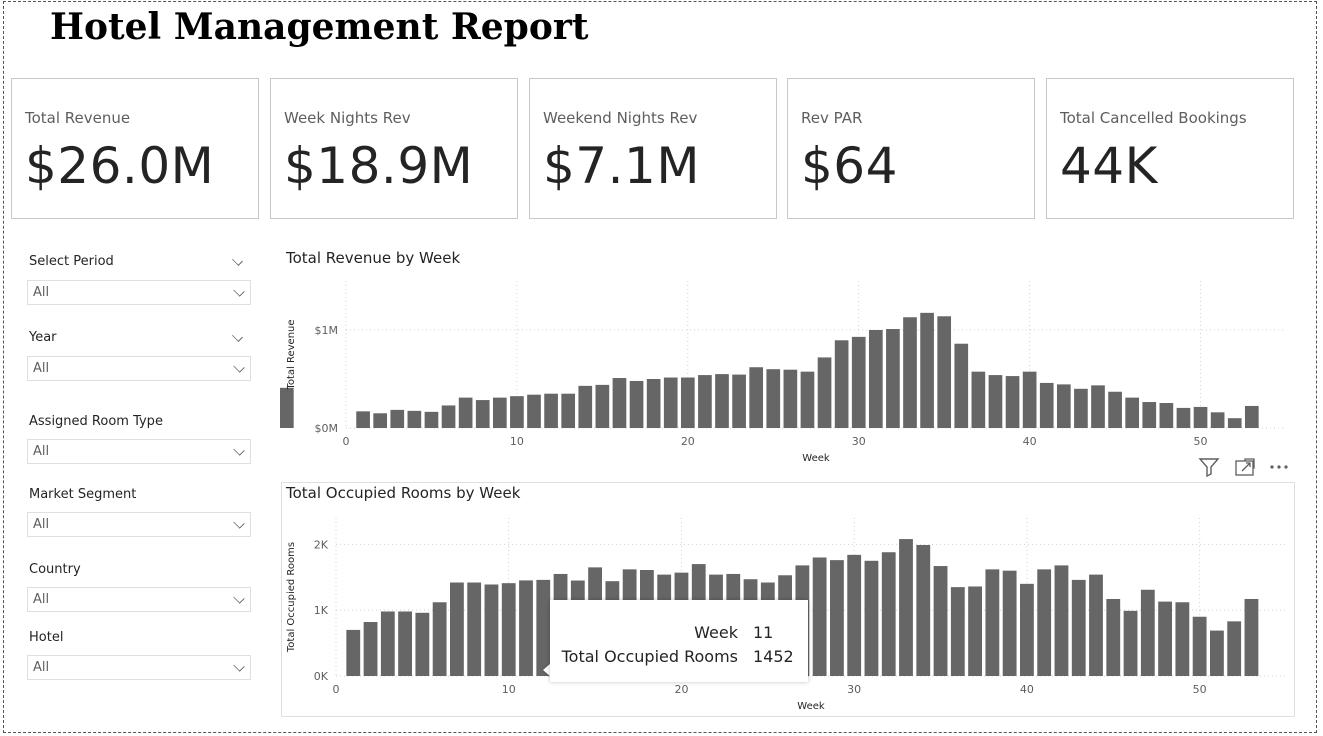  What do you see at coordinates (135, 148) in the screenshot?
I see `kpi-card-total-revenue: Total Revenue $26.0M` at bounding box center [135, 148].